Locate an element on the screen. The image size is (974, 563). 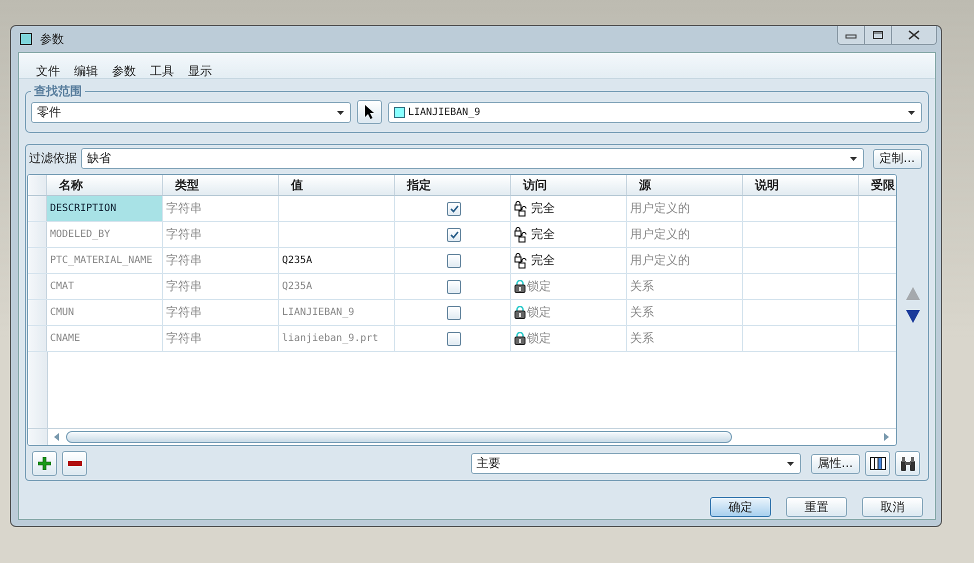
binoculars-button is located at coordinates (907, 463).